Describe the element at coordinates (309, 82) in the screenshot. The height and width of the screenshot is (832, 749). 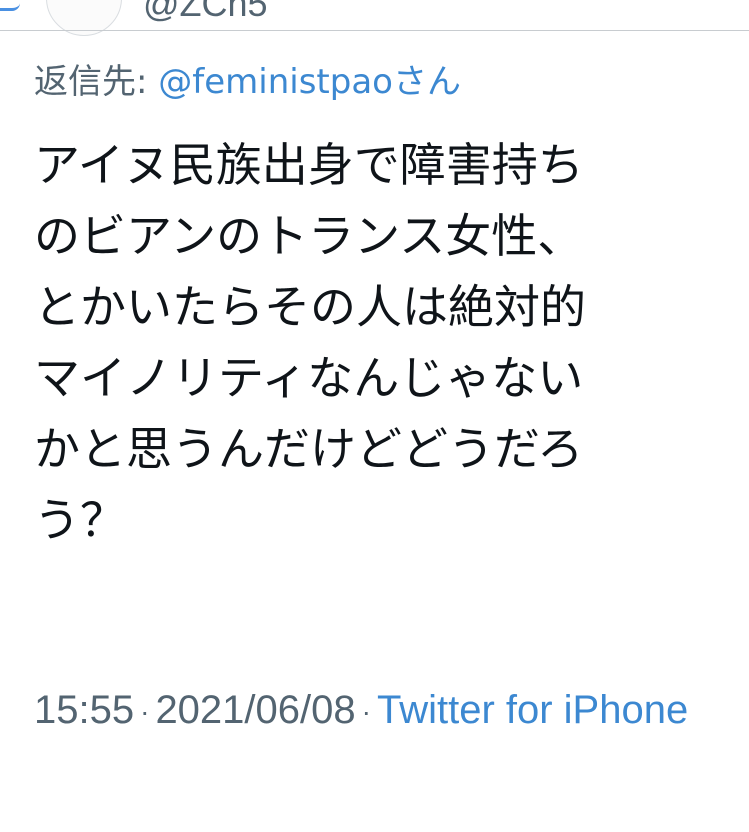
I see `reply-target-link: @feministpaoさん` at that location.